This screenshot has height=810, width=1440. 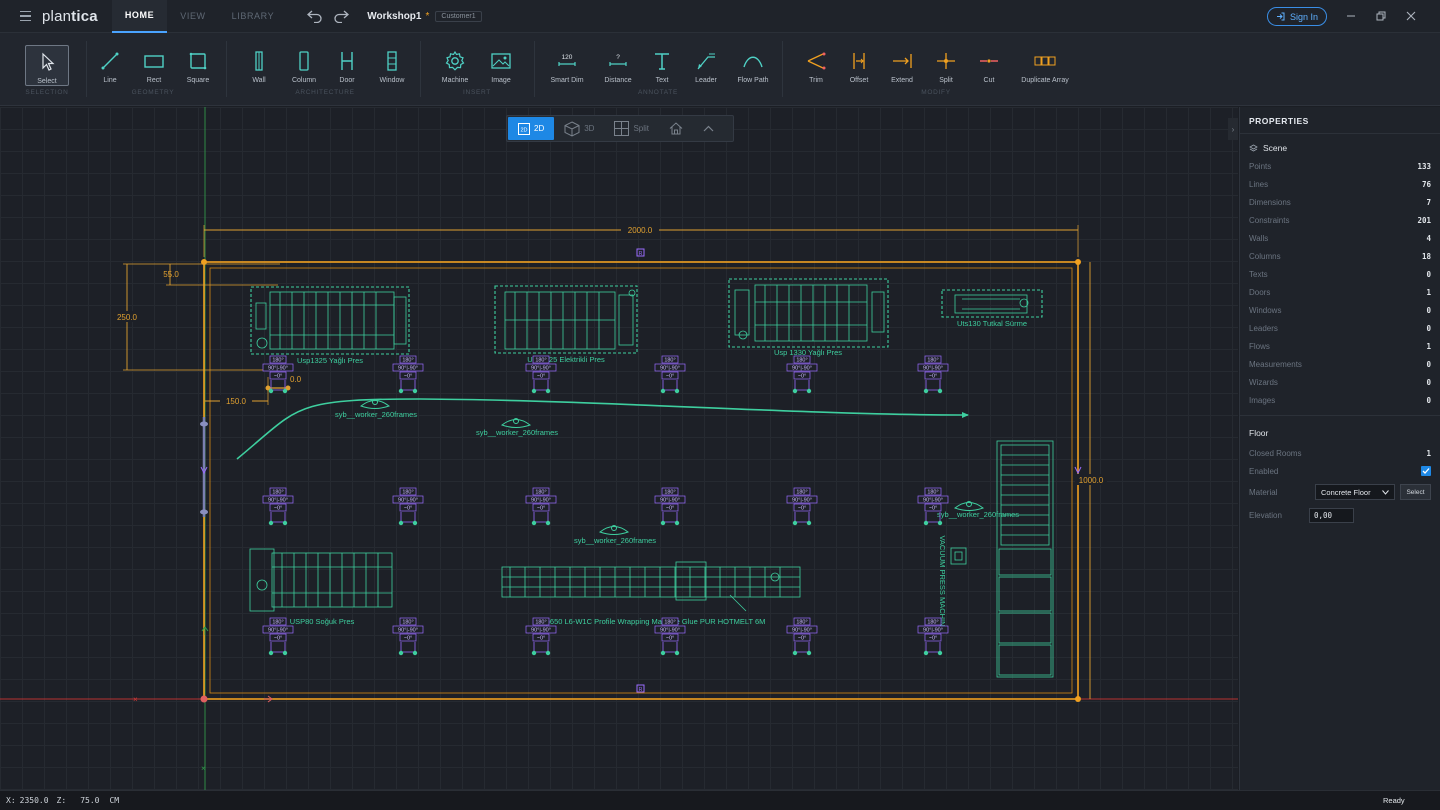 I want to click on menu-icon, so click(x=29, y=16).